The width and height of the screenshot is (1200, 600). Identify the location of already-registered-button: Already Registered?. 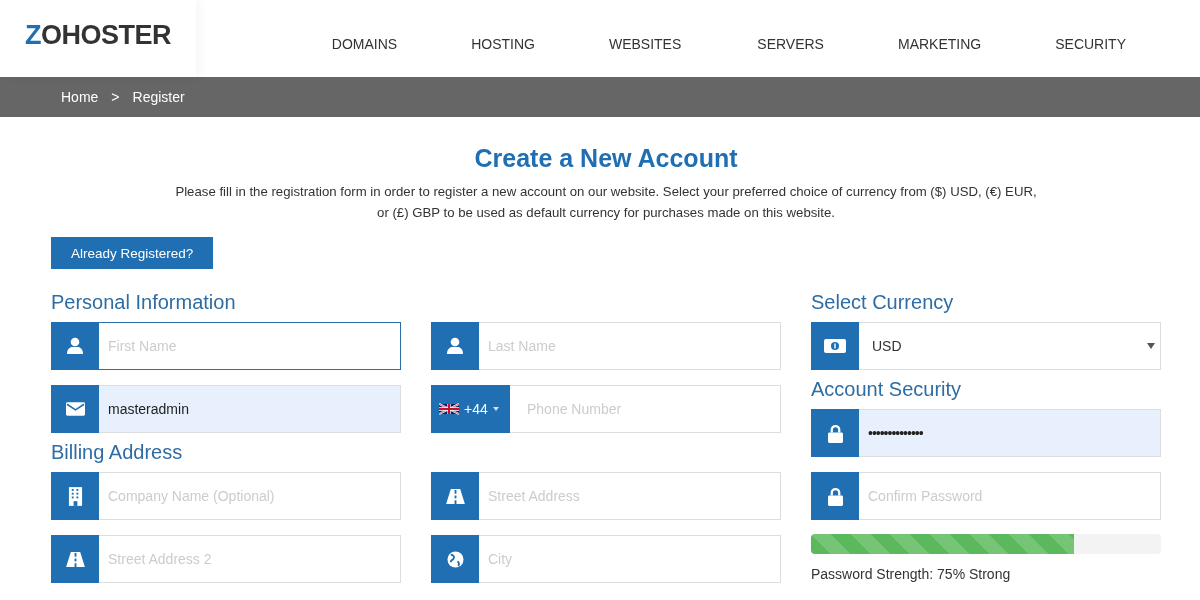
(132, 253).